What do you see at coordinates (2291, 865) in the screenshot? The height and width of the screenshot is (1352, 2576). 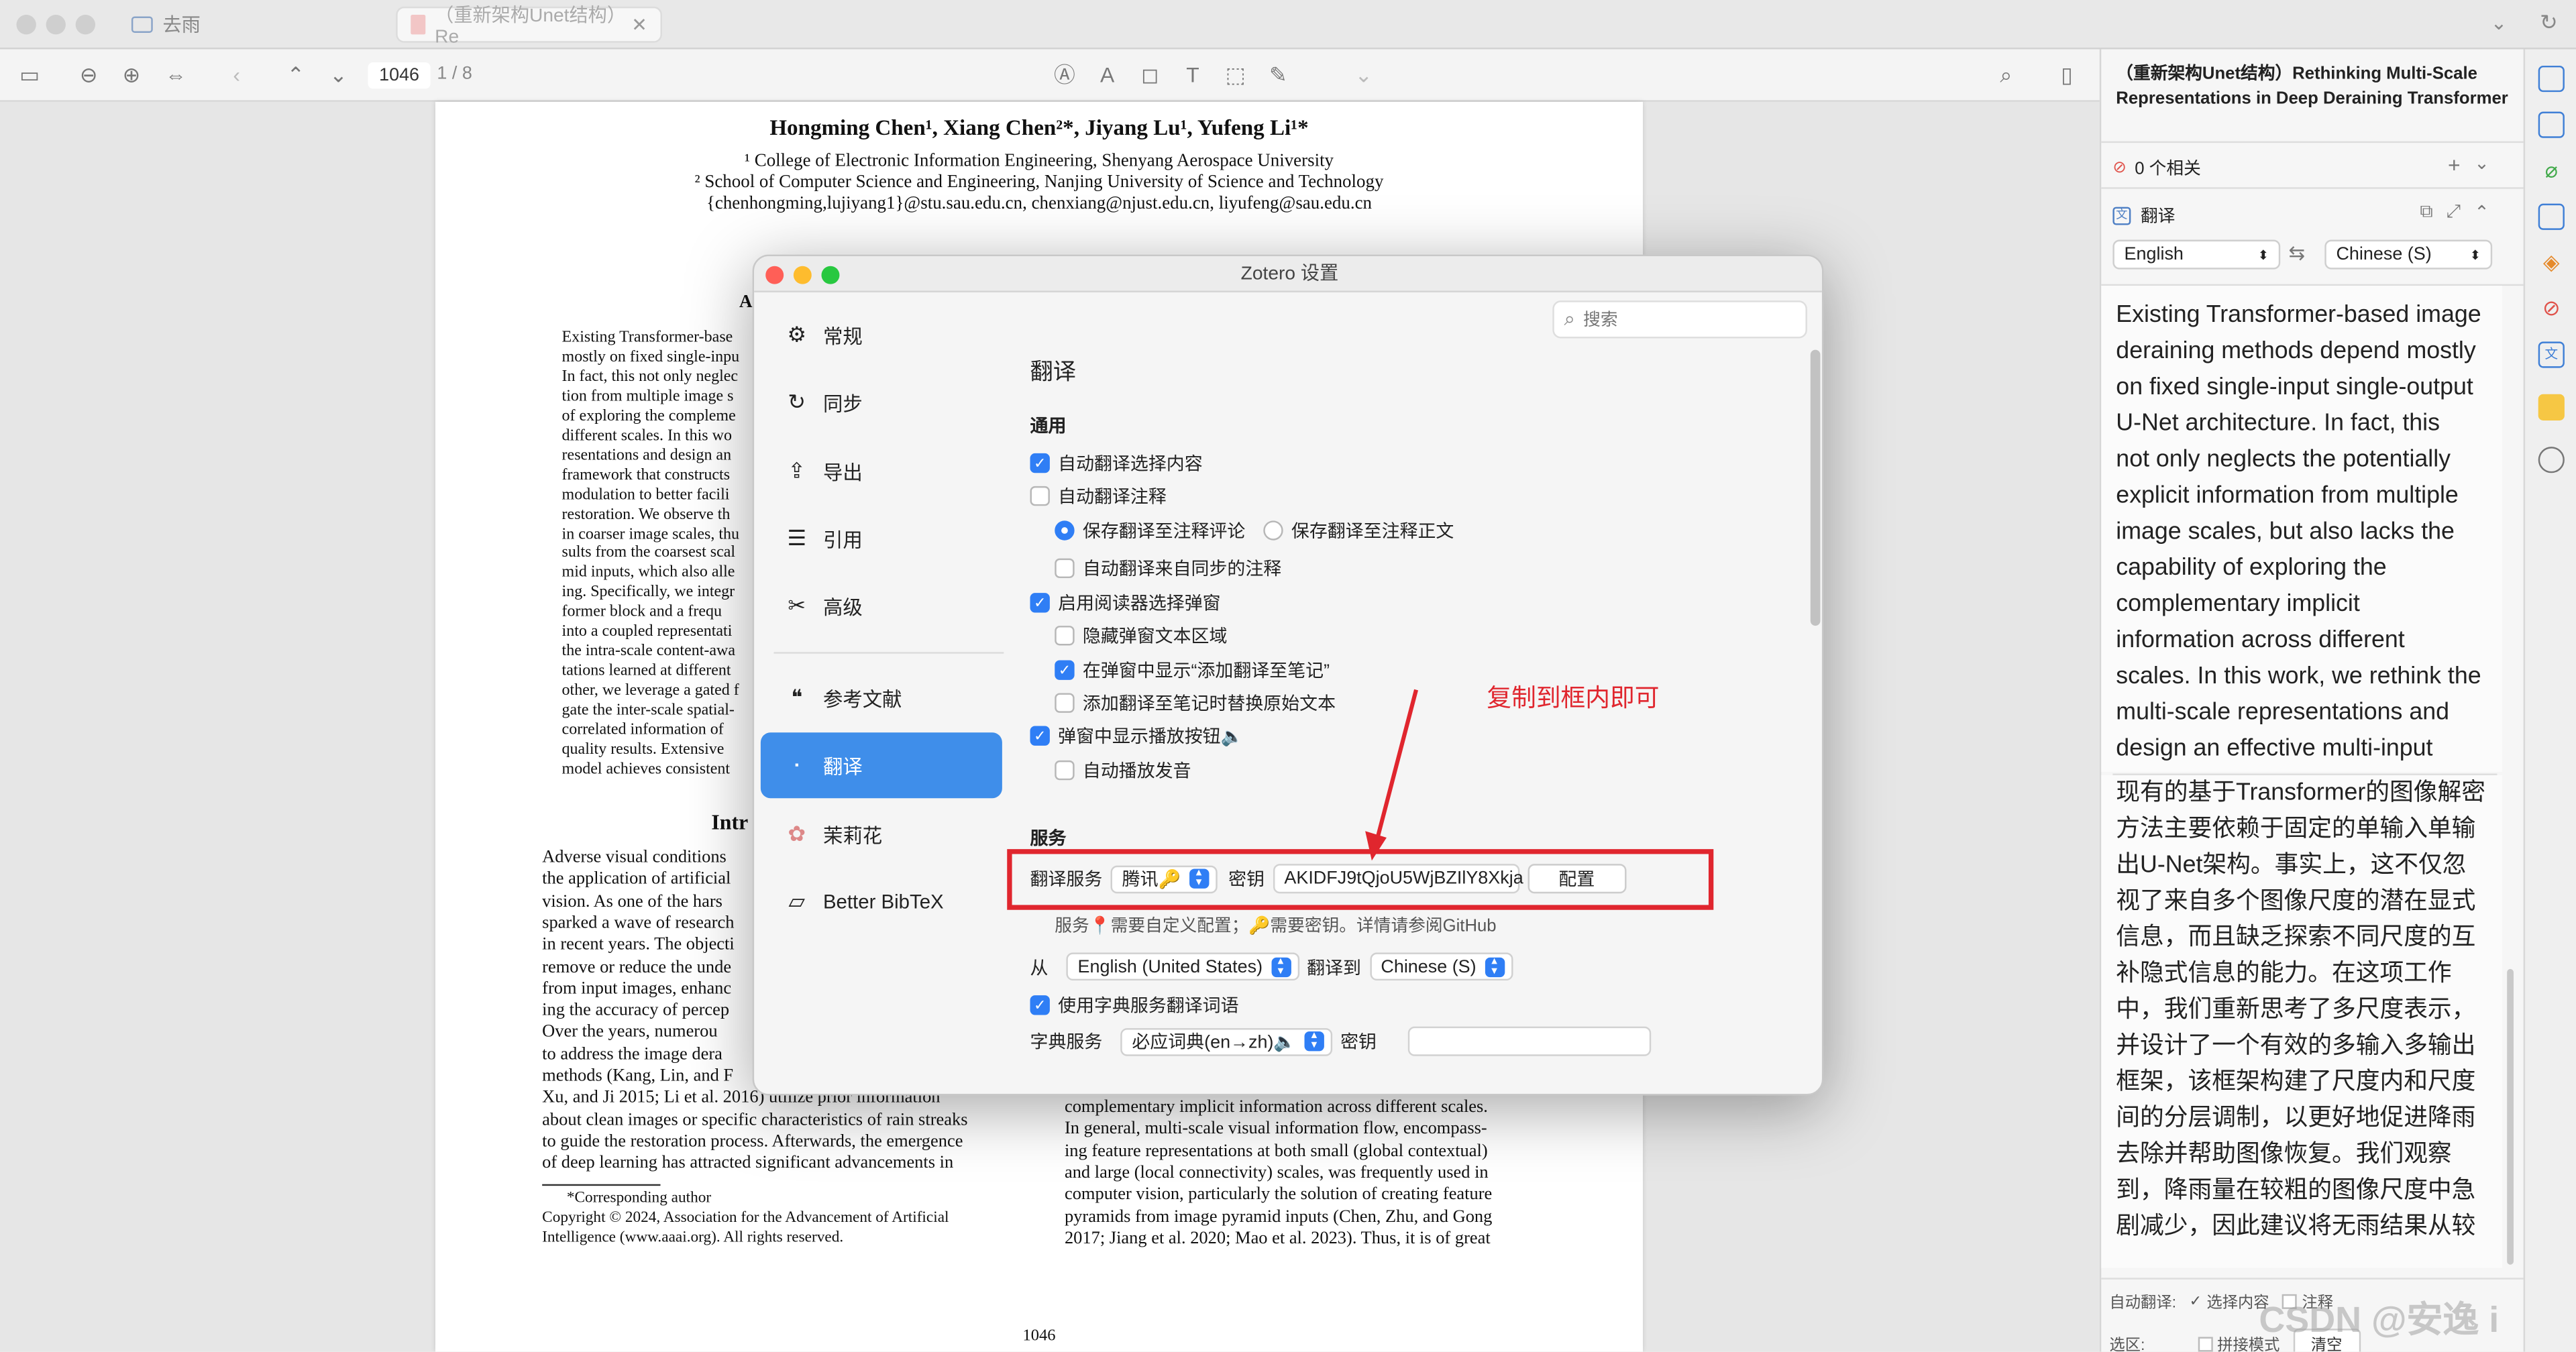 I see `translation-text-line: 出U-Net架构。事实上，这不仅忽` at bounding box center [2291, 865].